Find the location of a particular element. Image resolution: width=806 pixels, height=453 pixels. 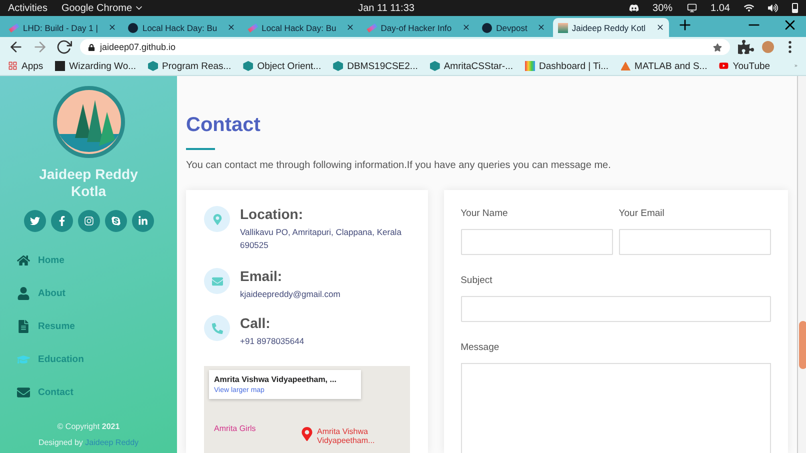

extensions-icon is located at coordinates (746, 47).